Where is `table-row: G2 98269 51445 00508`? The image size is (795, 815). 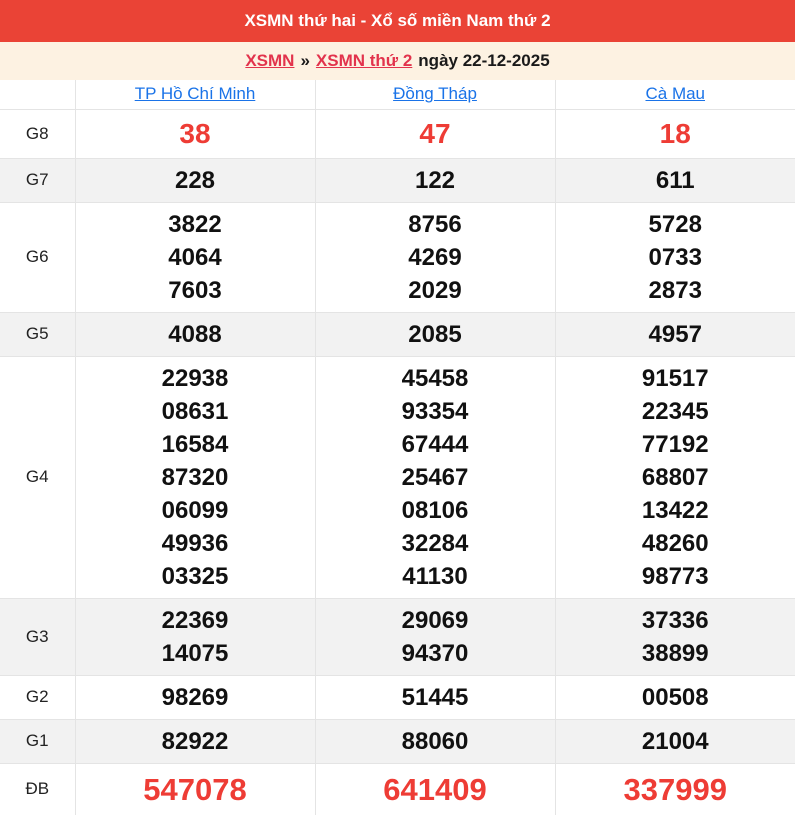
table-row: G2 98269 51445 00508 is located at coordinates (397, 697).